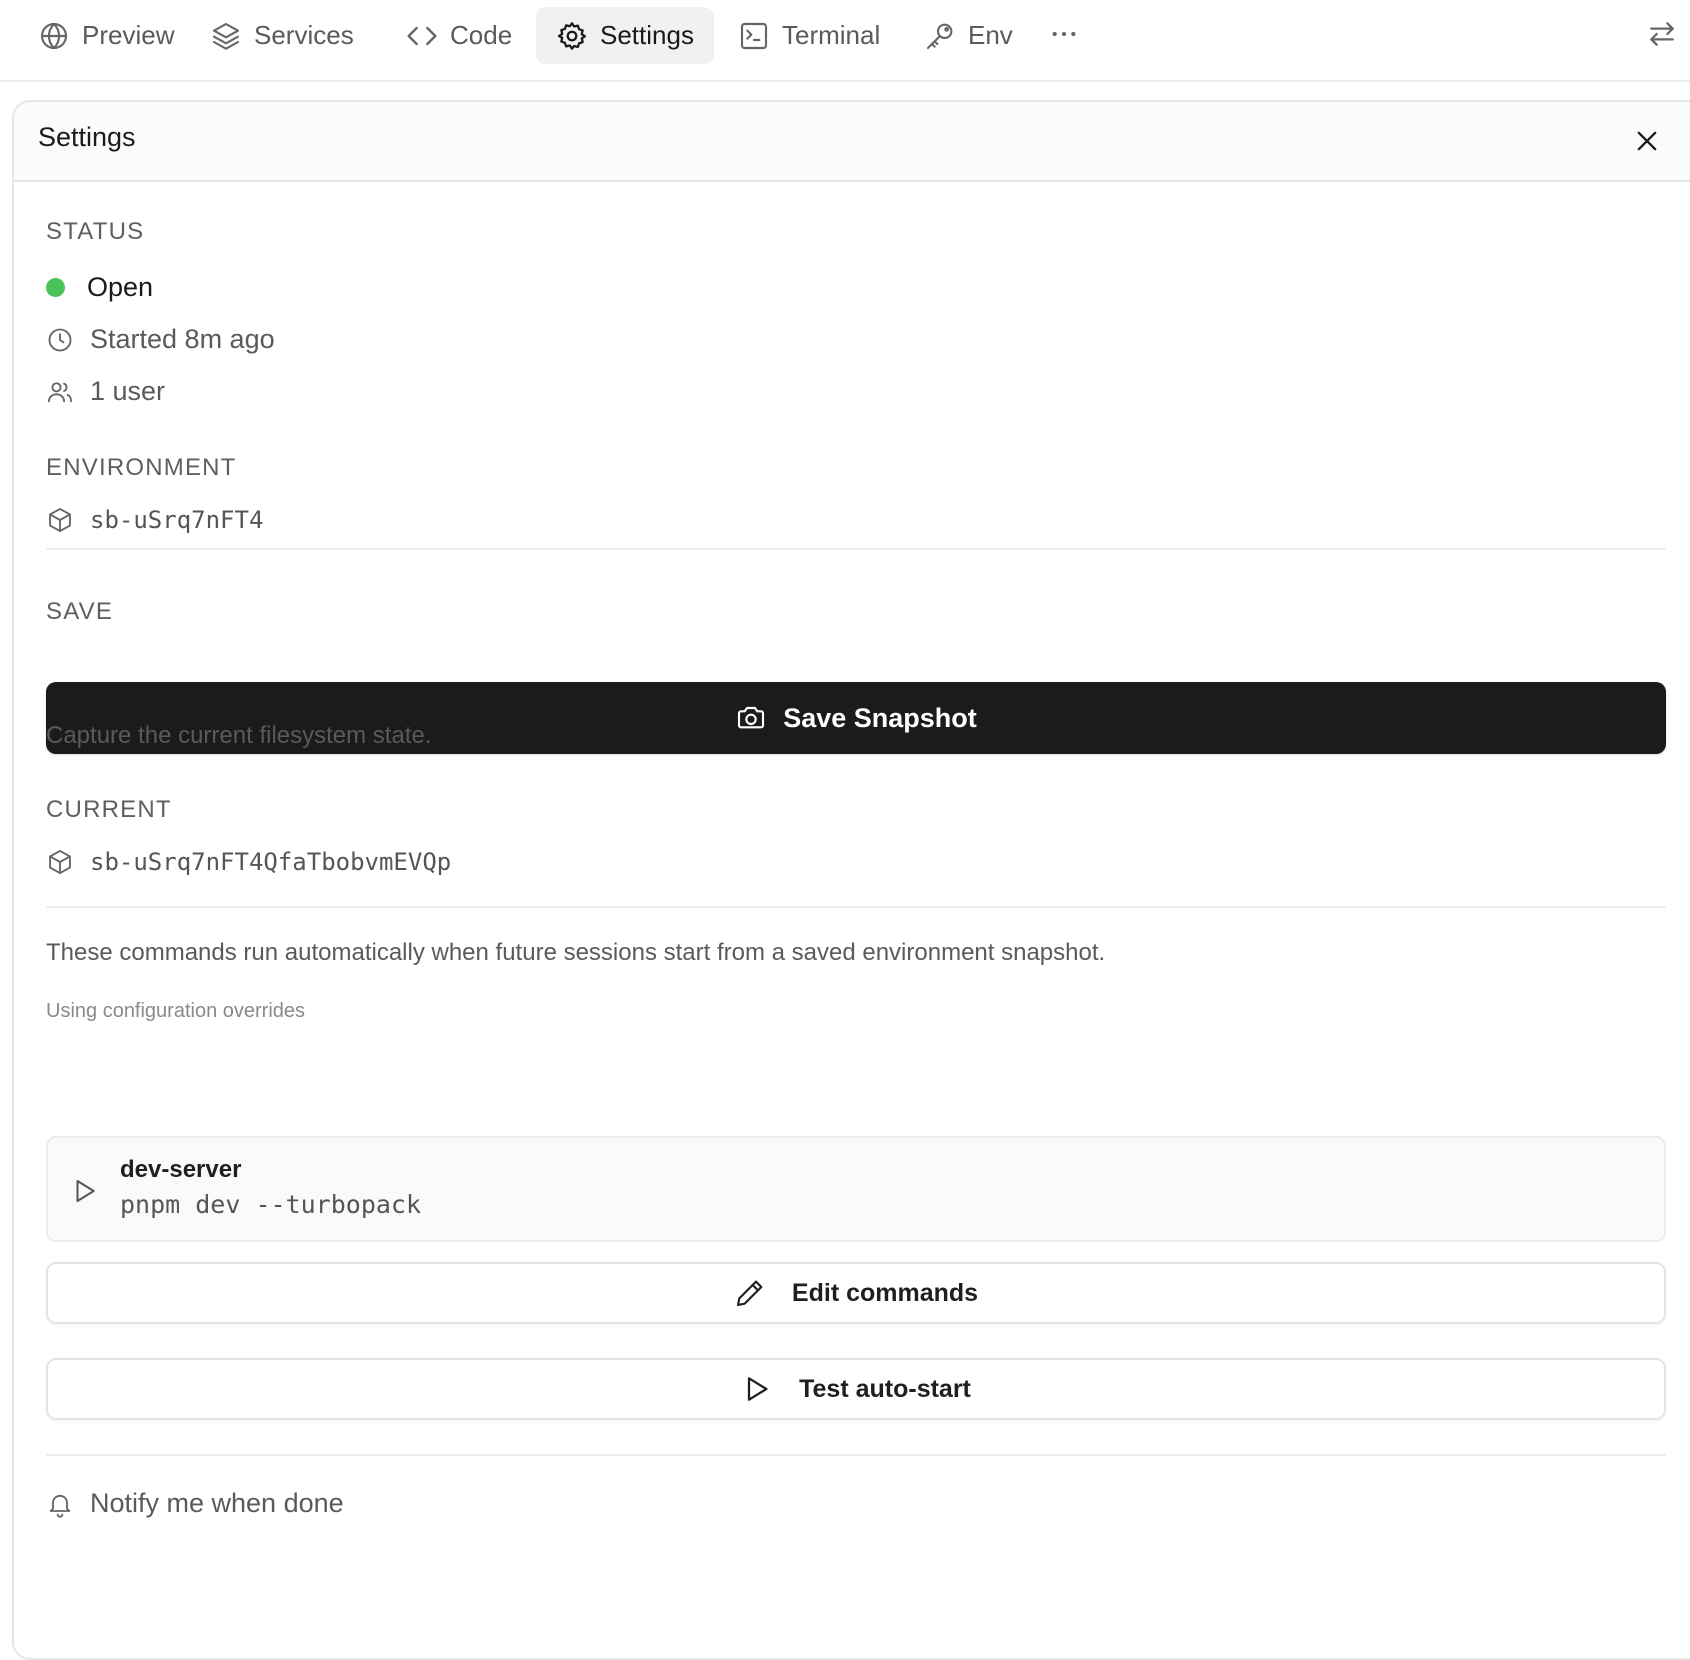  Describe the element at coordinates (749, 1293) in the screenshot. I see `pencil-icon` at that location.